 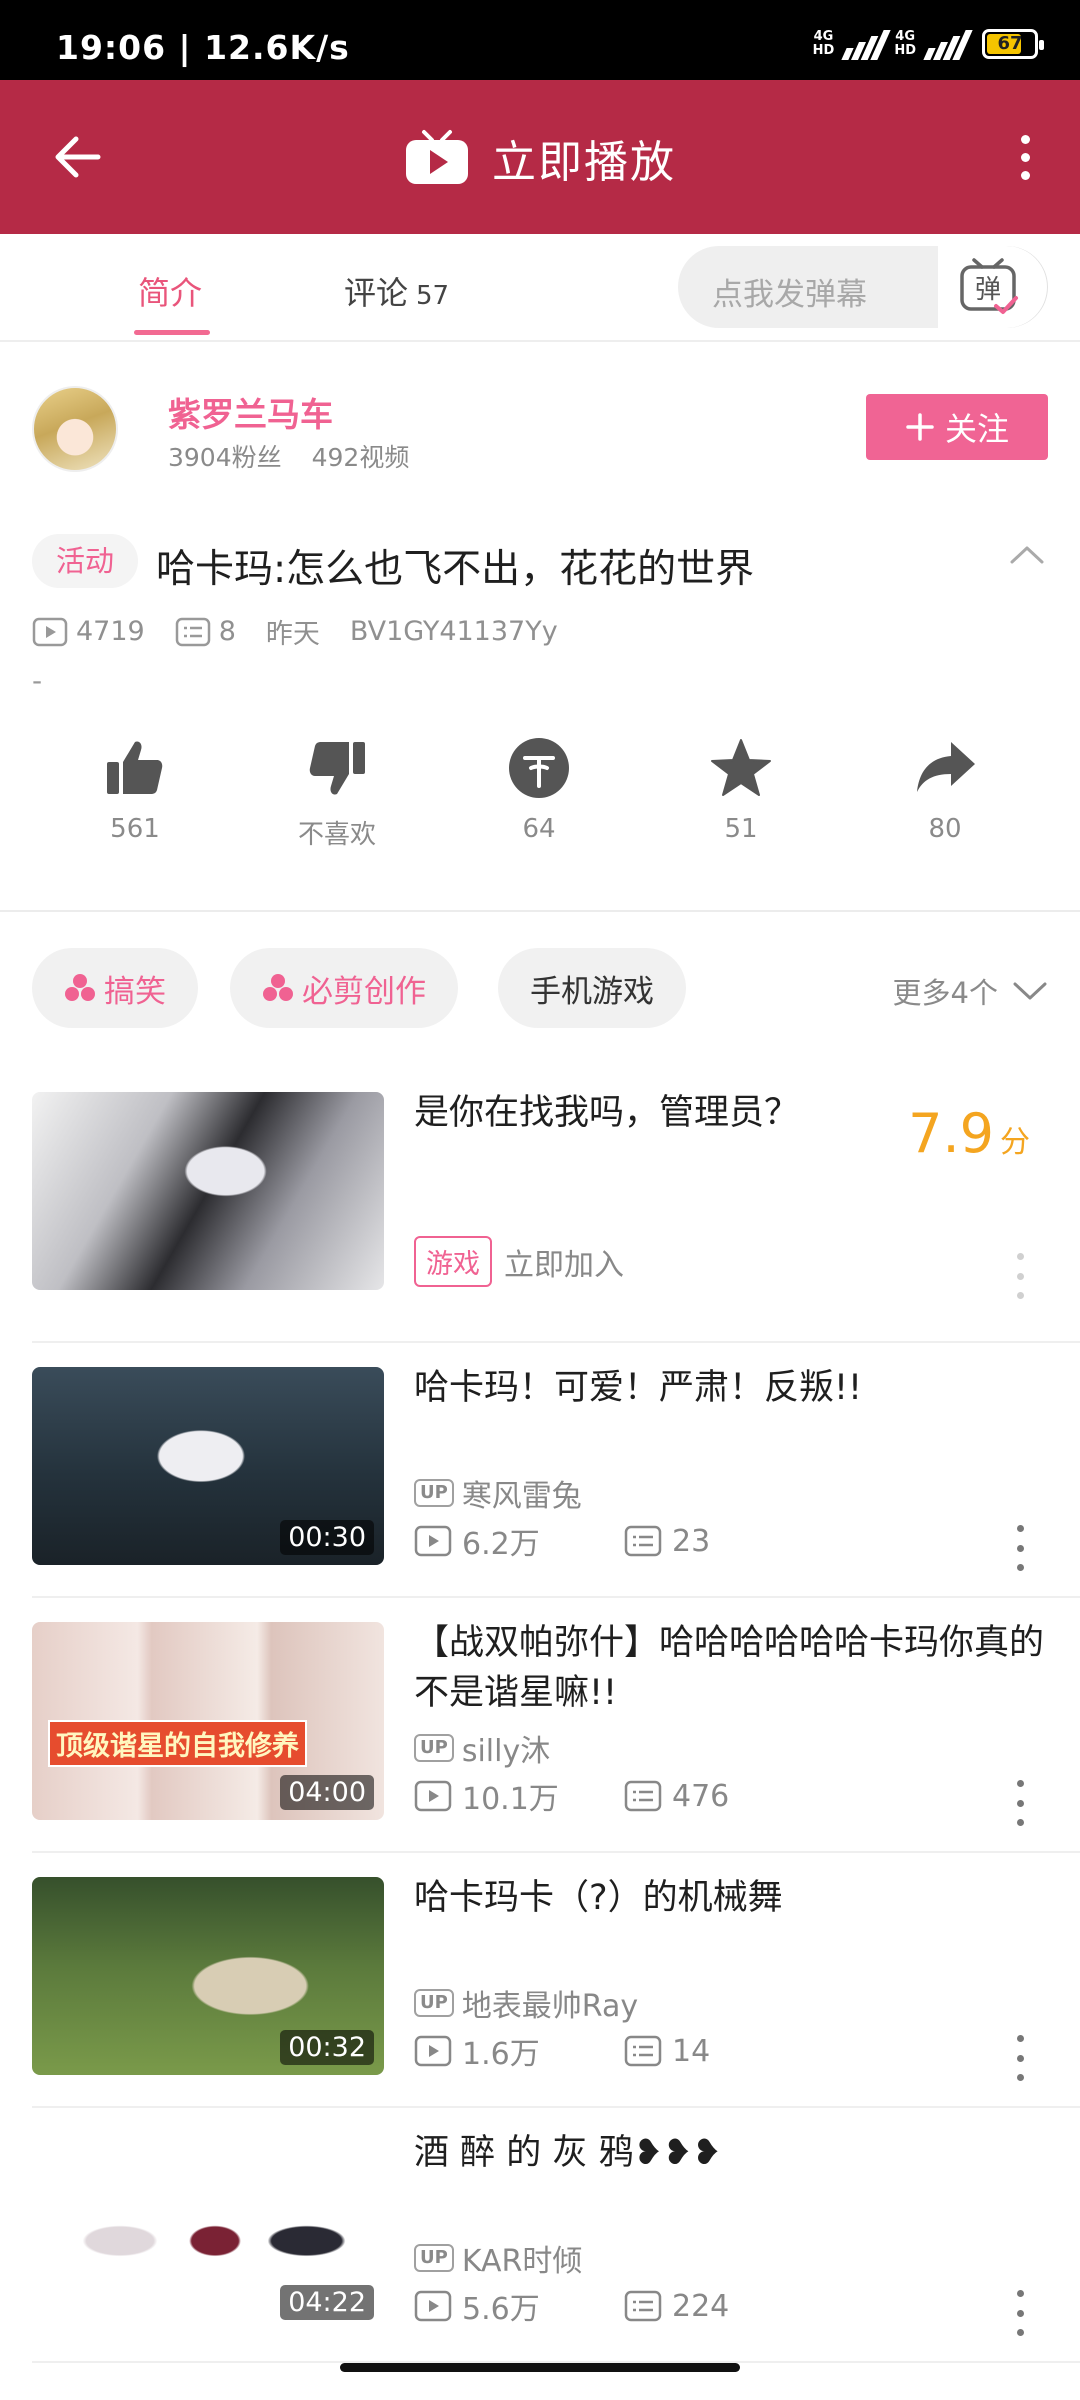 I want to click on tag-bijian: 必剪创作, so click(x=344, y=988).